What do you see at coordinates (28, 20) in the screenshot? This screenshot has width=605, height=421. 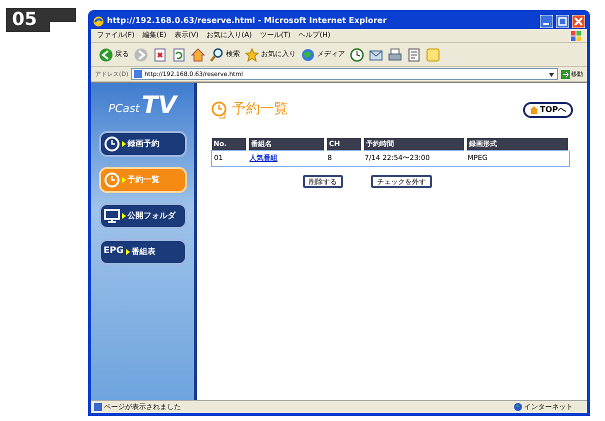 I see `figure-label: 05` at bounding box center [28, 20].